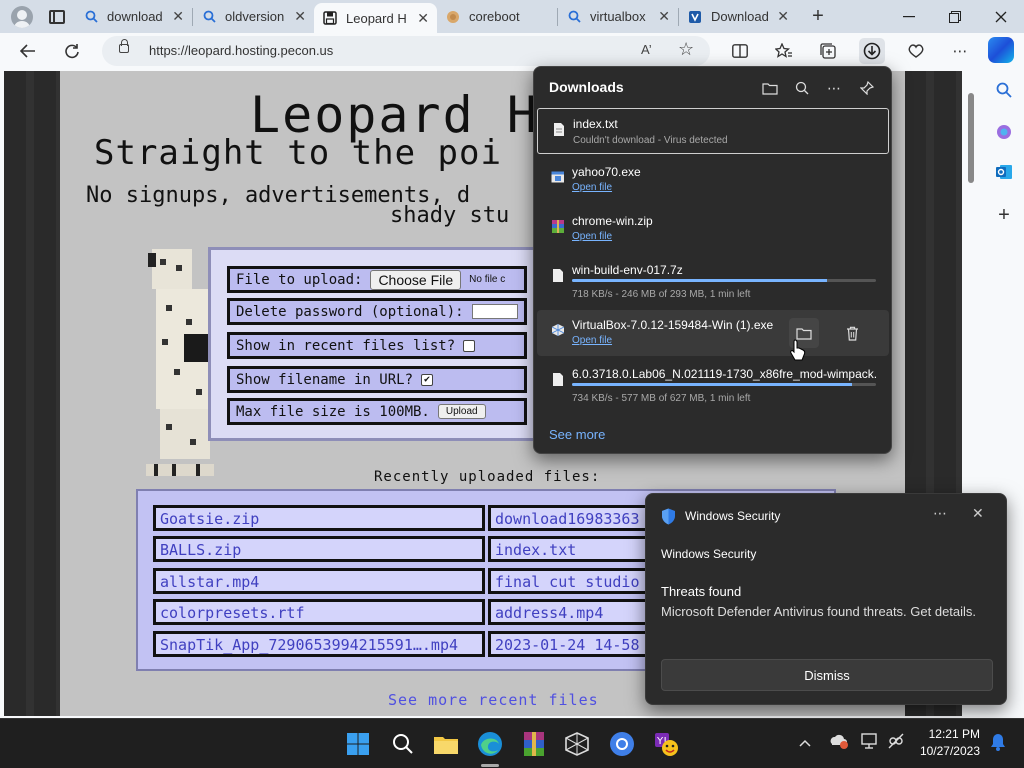  What do you see at coordinates (577, 744) in the screenshot?
I see `virtualbox-taskbar-icon` at bounding box center [577, 744].